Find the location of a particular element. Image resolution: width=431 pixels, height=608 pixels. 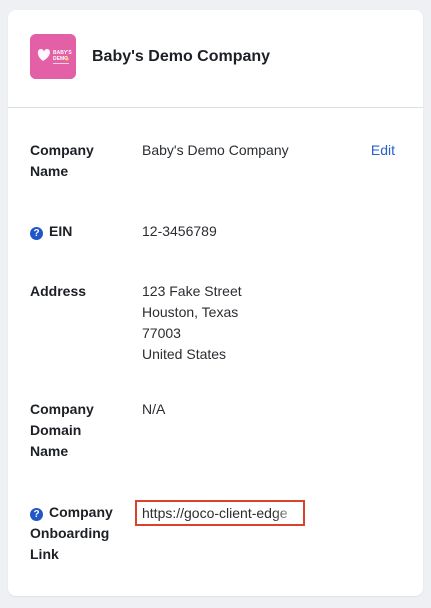

address-line-2: Houston, Texas is located at coordinates (190, 312).